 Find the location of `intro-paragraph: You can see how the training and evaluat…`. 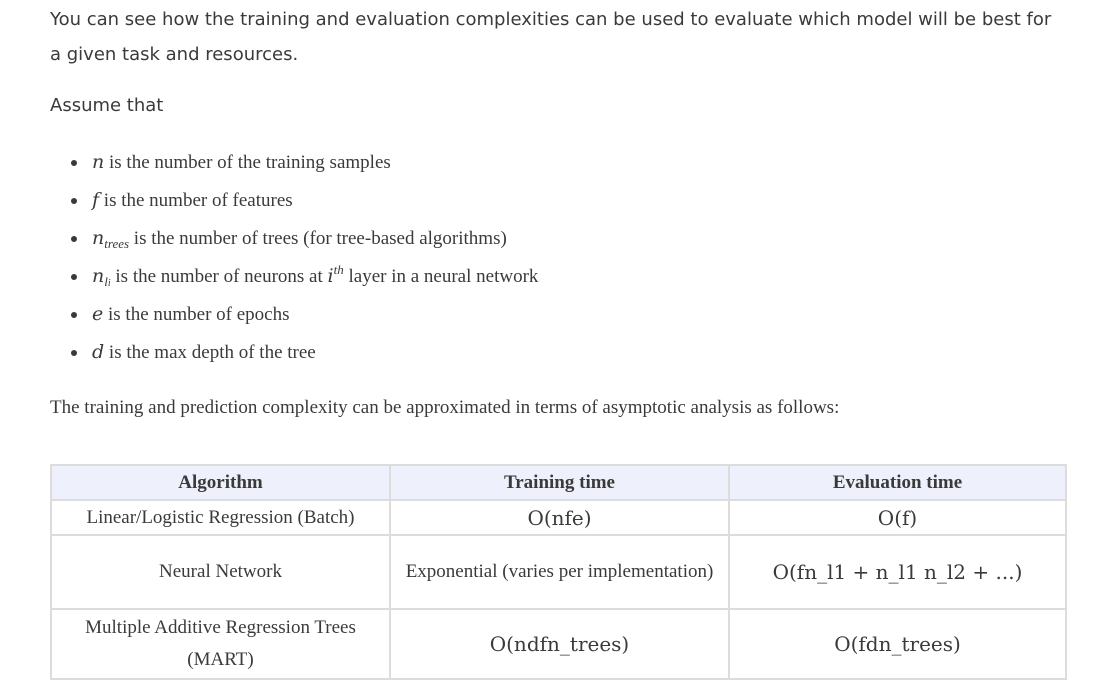

intro-paragraph: You can see how the training and evaluat… is located at coordinates (551, 37).